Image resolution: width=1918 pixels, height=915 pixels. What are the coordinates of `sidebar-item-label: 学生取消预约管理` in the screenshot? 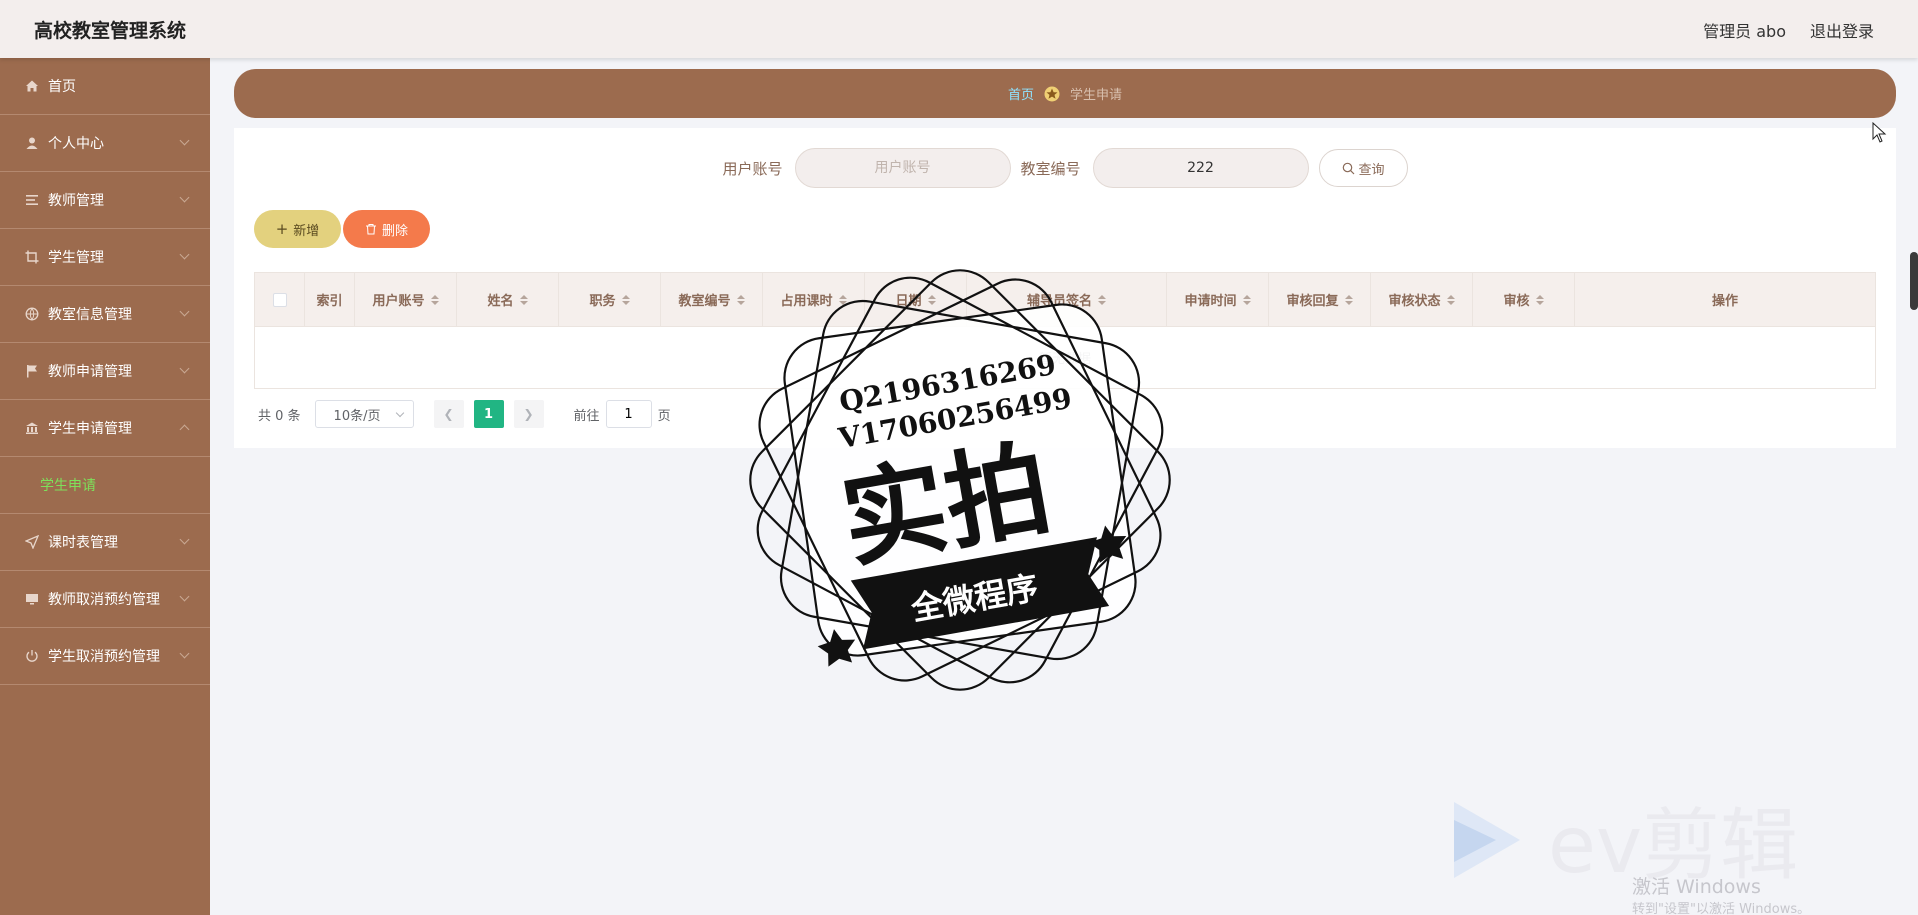 It's located at (104, 657).